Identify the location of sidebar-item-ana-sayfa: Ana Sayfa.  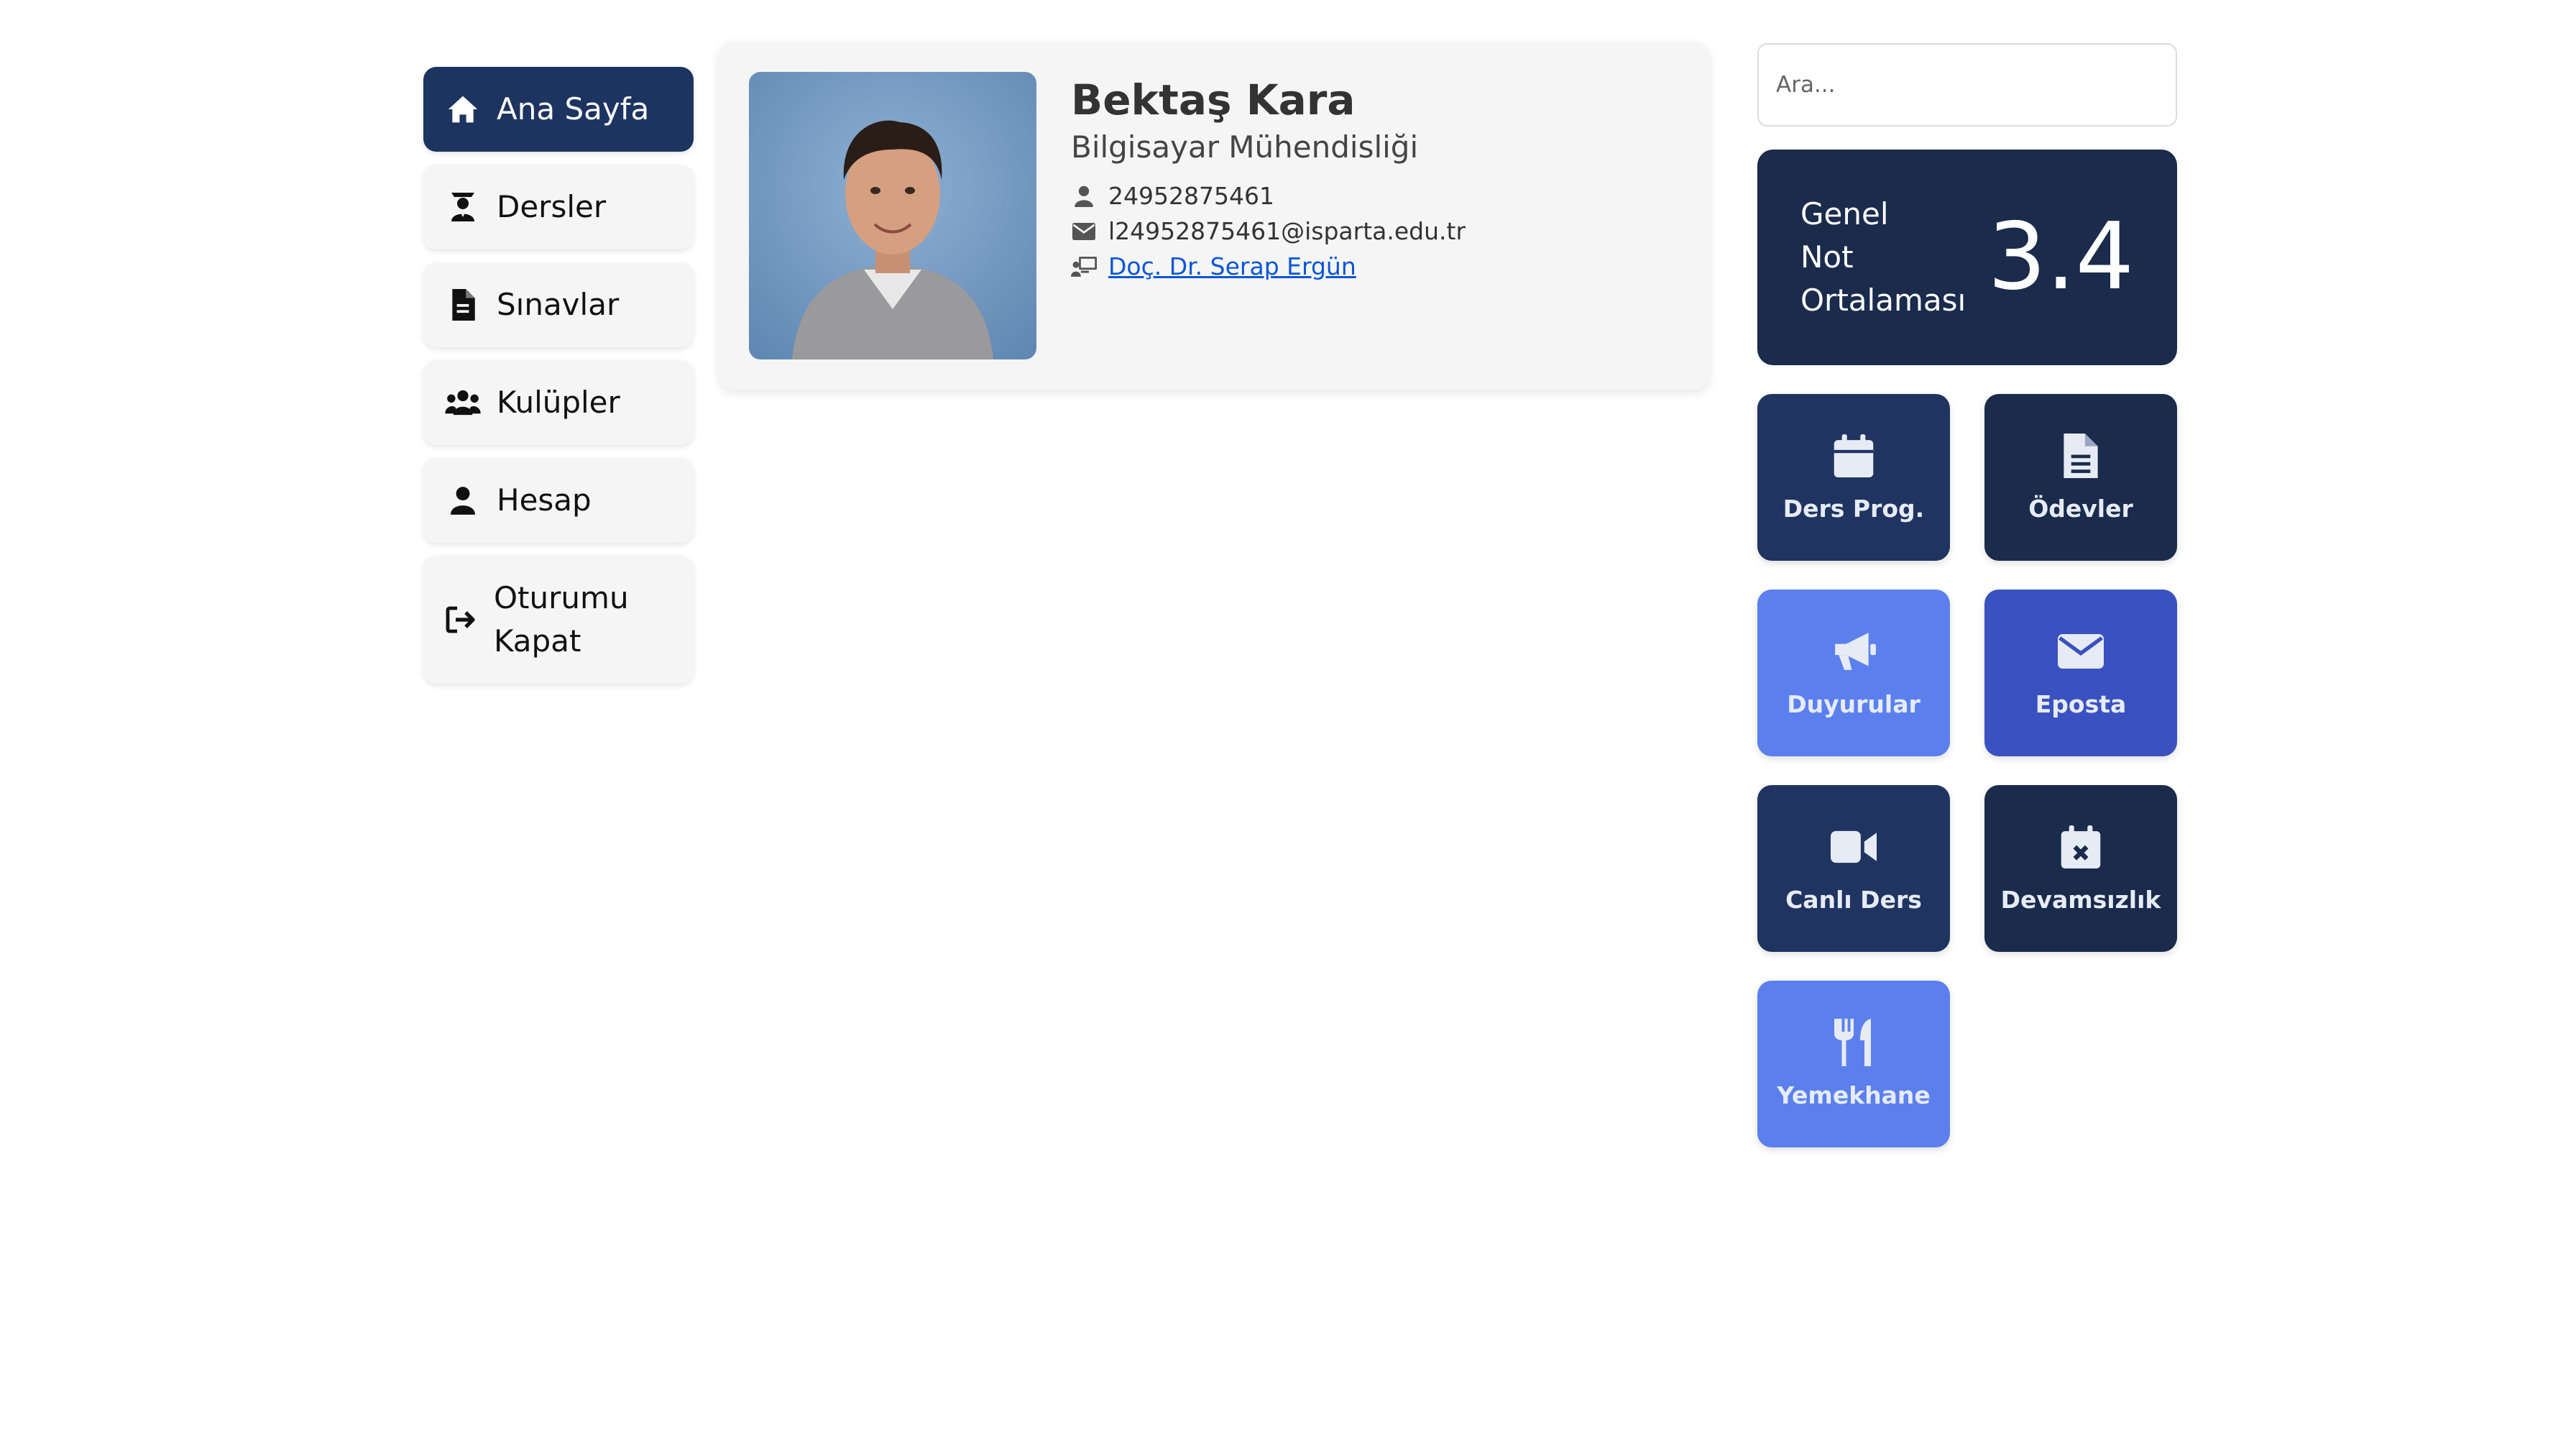
(558, 109).